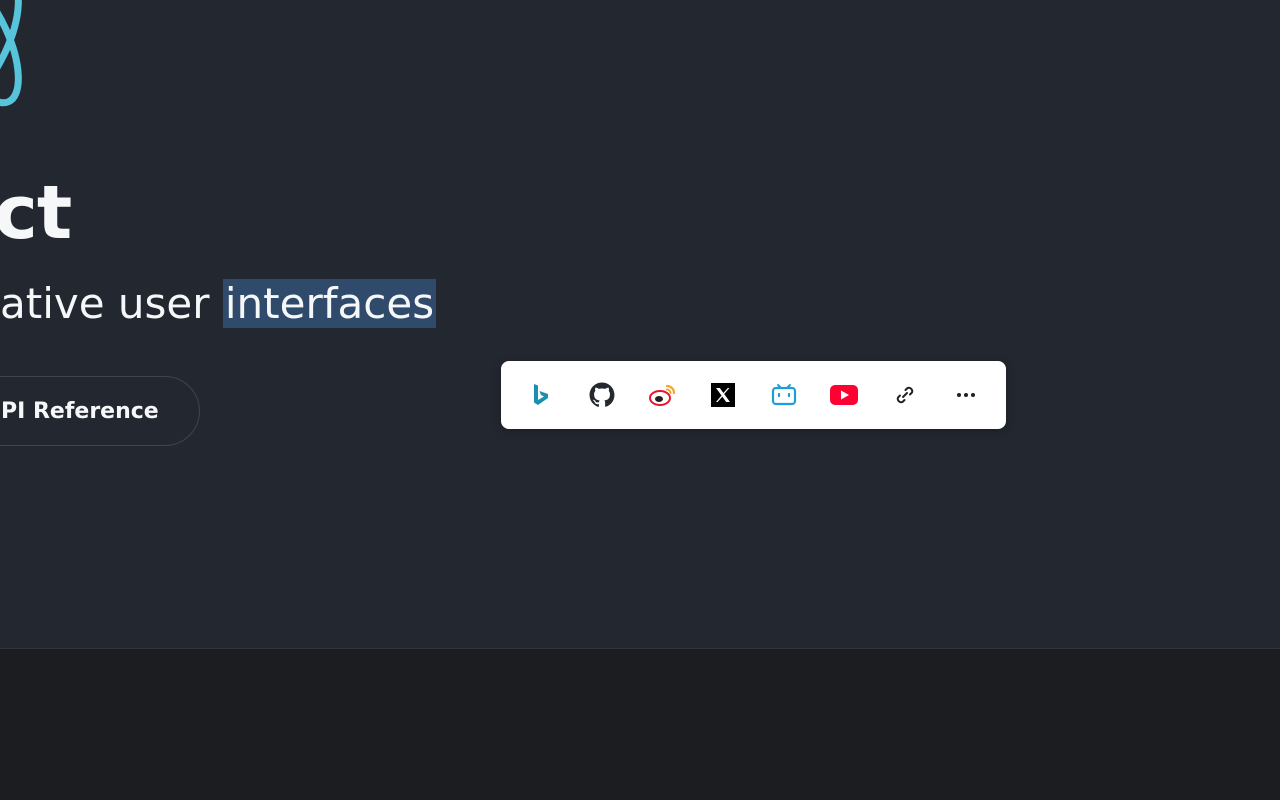 The height and width of the screenshot is (800, 1280). I want to click on share-x-button, so click(723, 395).